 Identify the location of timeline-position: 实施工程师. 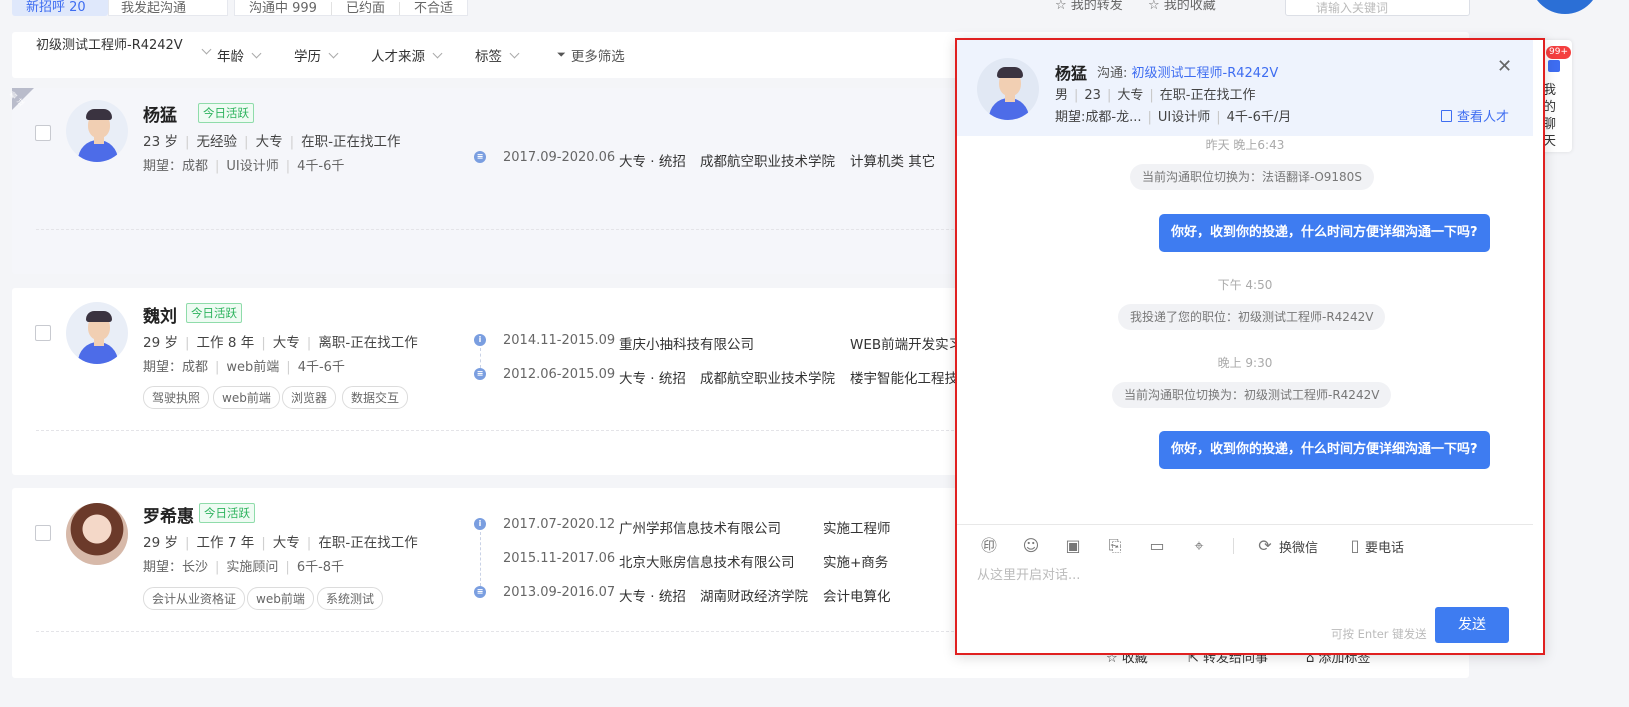
(857, 529).